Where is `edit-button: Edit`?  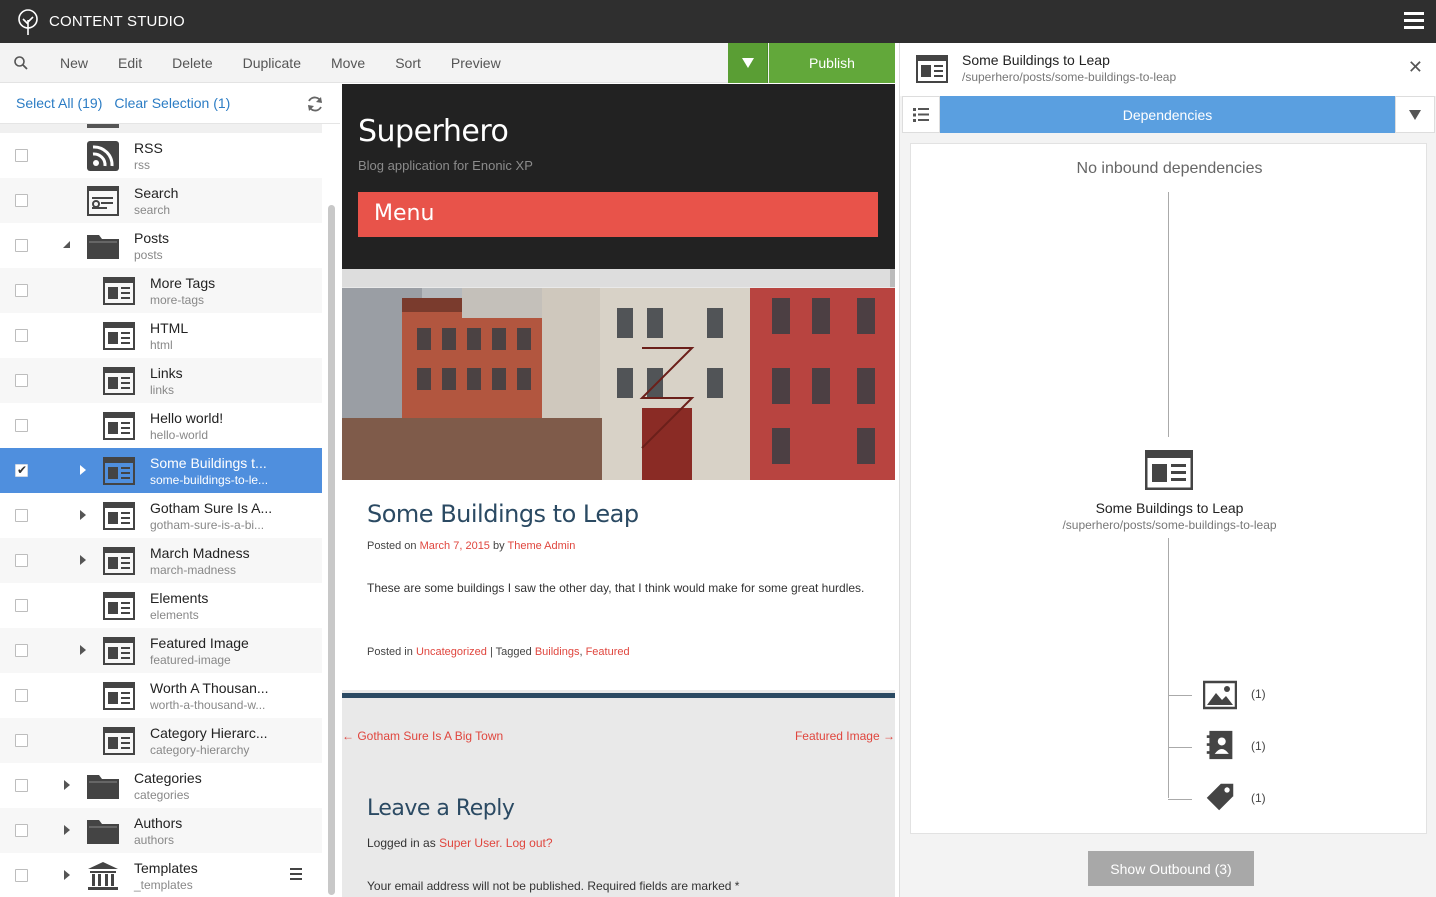 edit-button: Edit is located at coordinates (130, 63).